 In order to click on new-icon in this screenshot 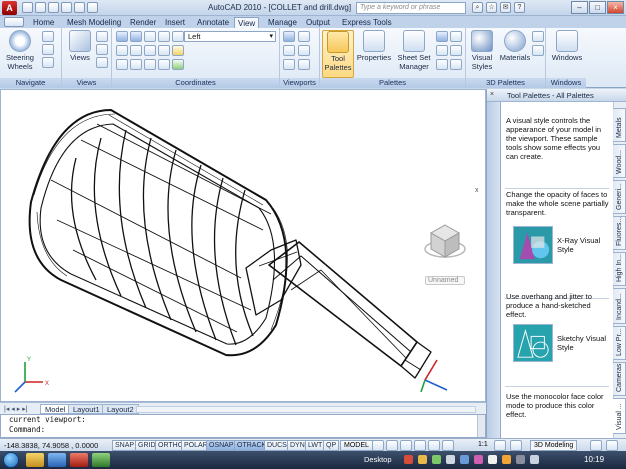, I will do `click(27, 7)`.